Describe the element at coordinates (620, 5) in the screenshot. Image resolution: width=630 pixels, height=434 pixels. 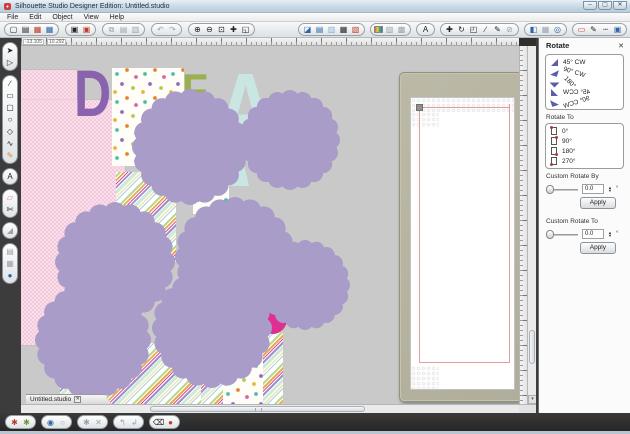
I see `close-button: ✕` at that location.